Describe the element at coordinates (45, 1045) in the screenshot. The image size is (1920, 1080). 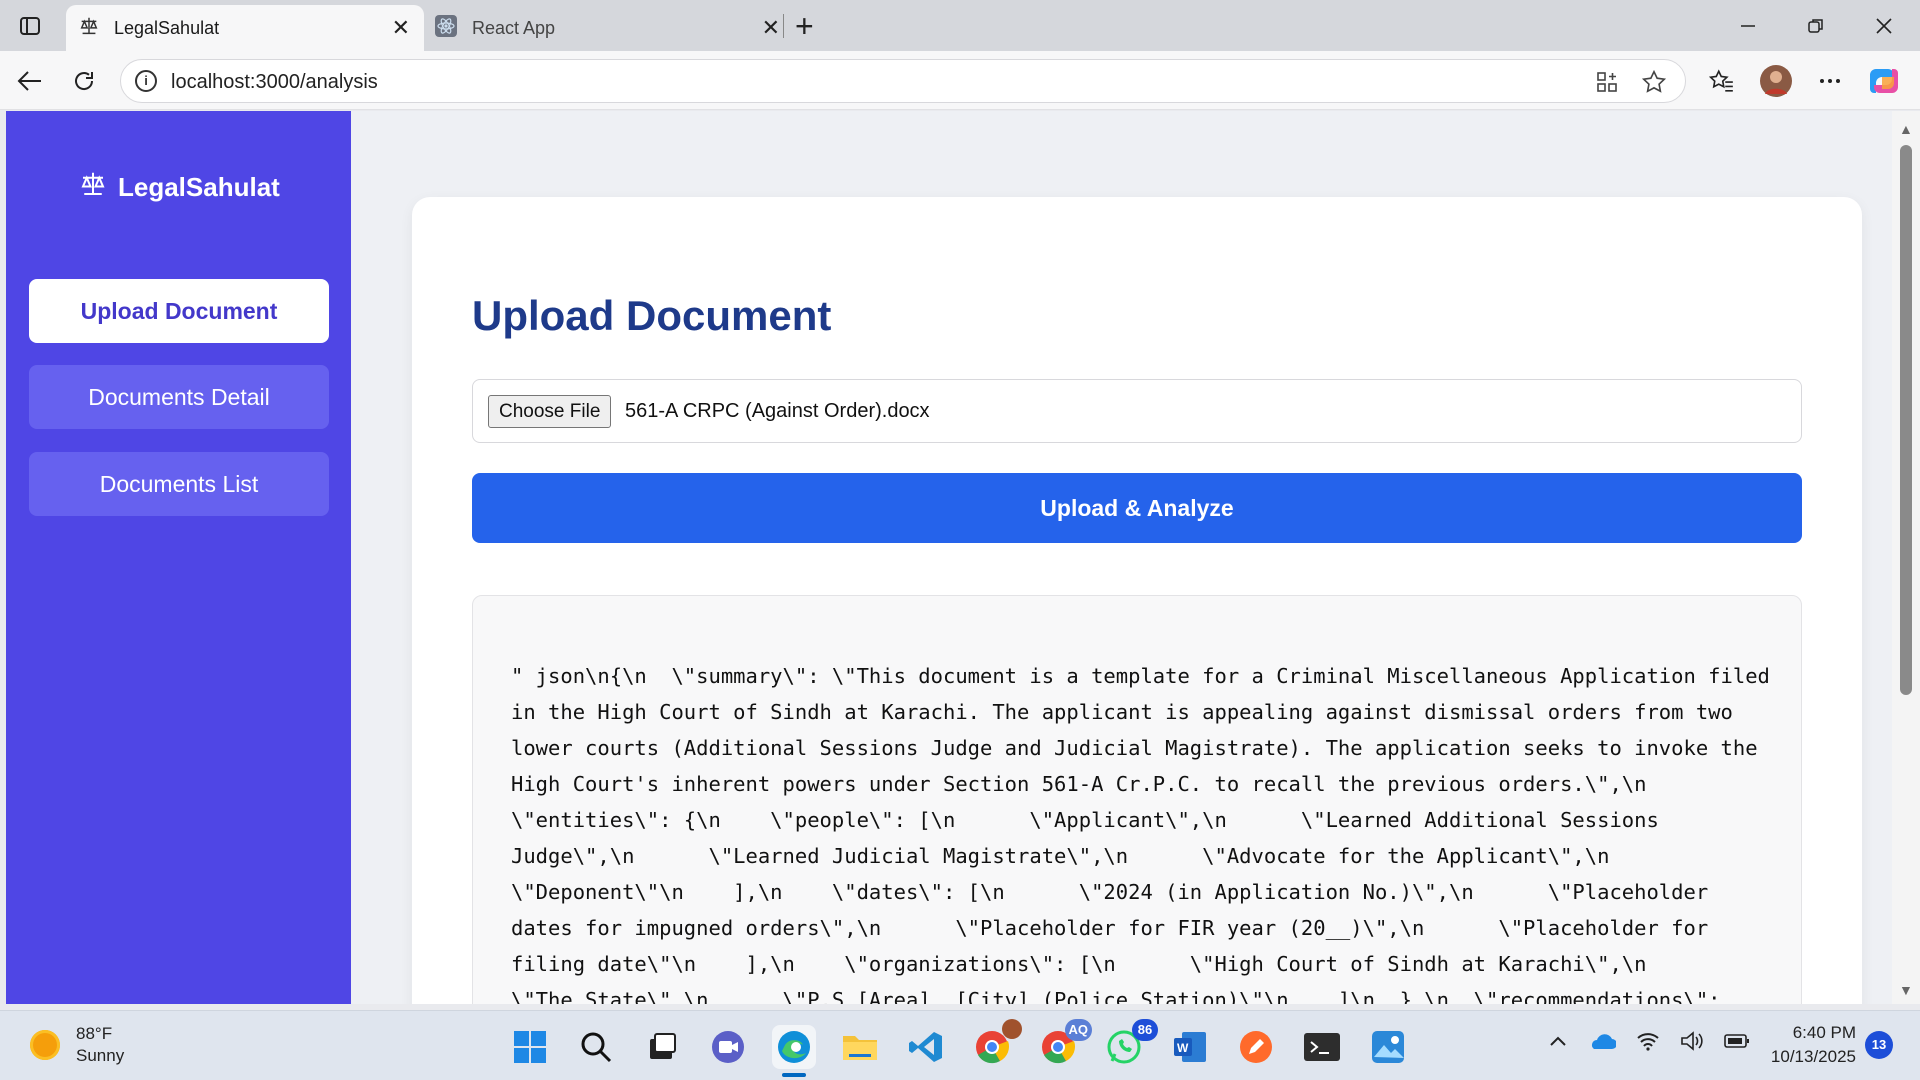
I see `sun-icon` at that location.